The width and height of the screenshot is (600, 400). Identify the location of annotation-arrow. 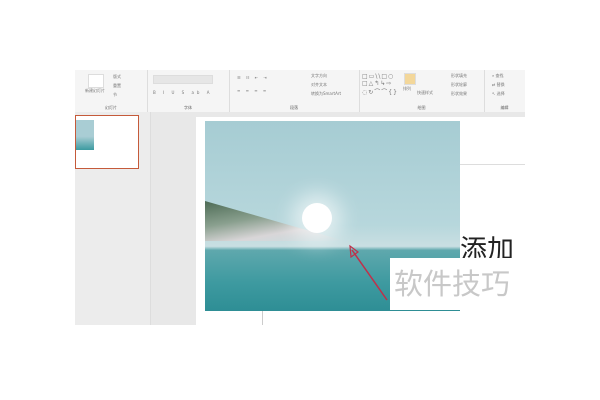
(368, 272).